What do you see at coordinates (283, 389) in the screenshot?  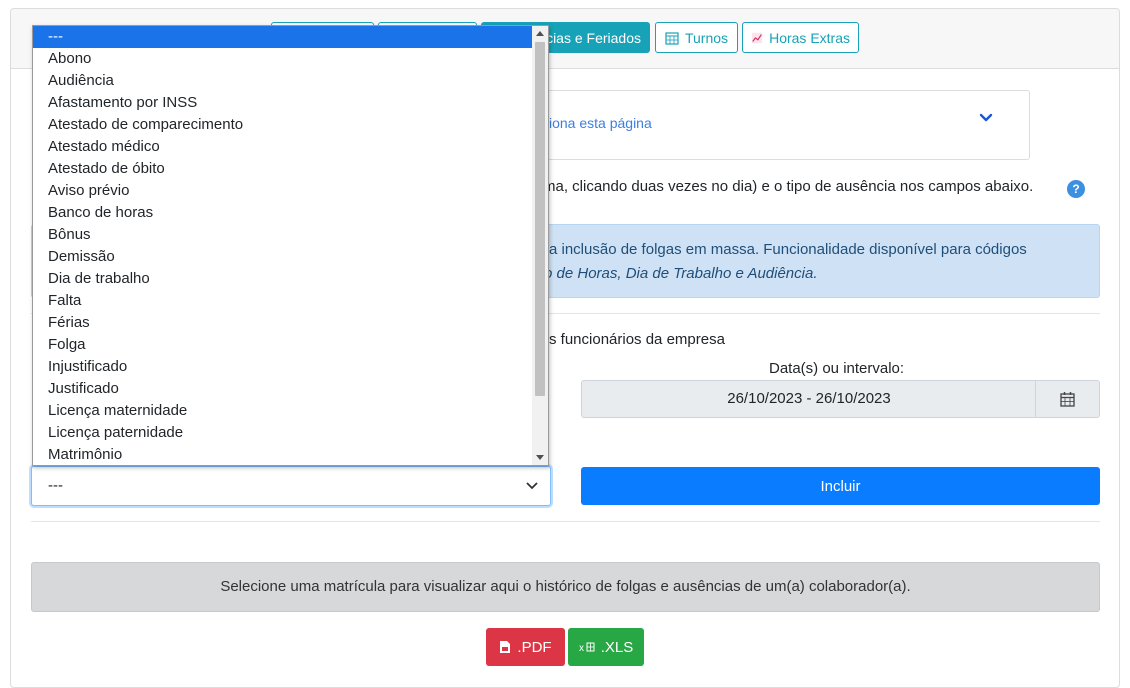 I see `dropdown-option: Justificado` at bounding box center [283, 389].